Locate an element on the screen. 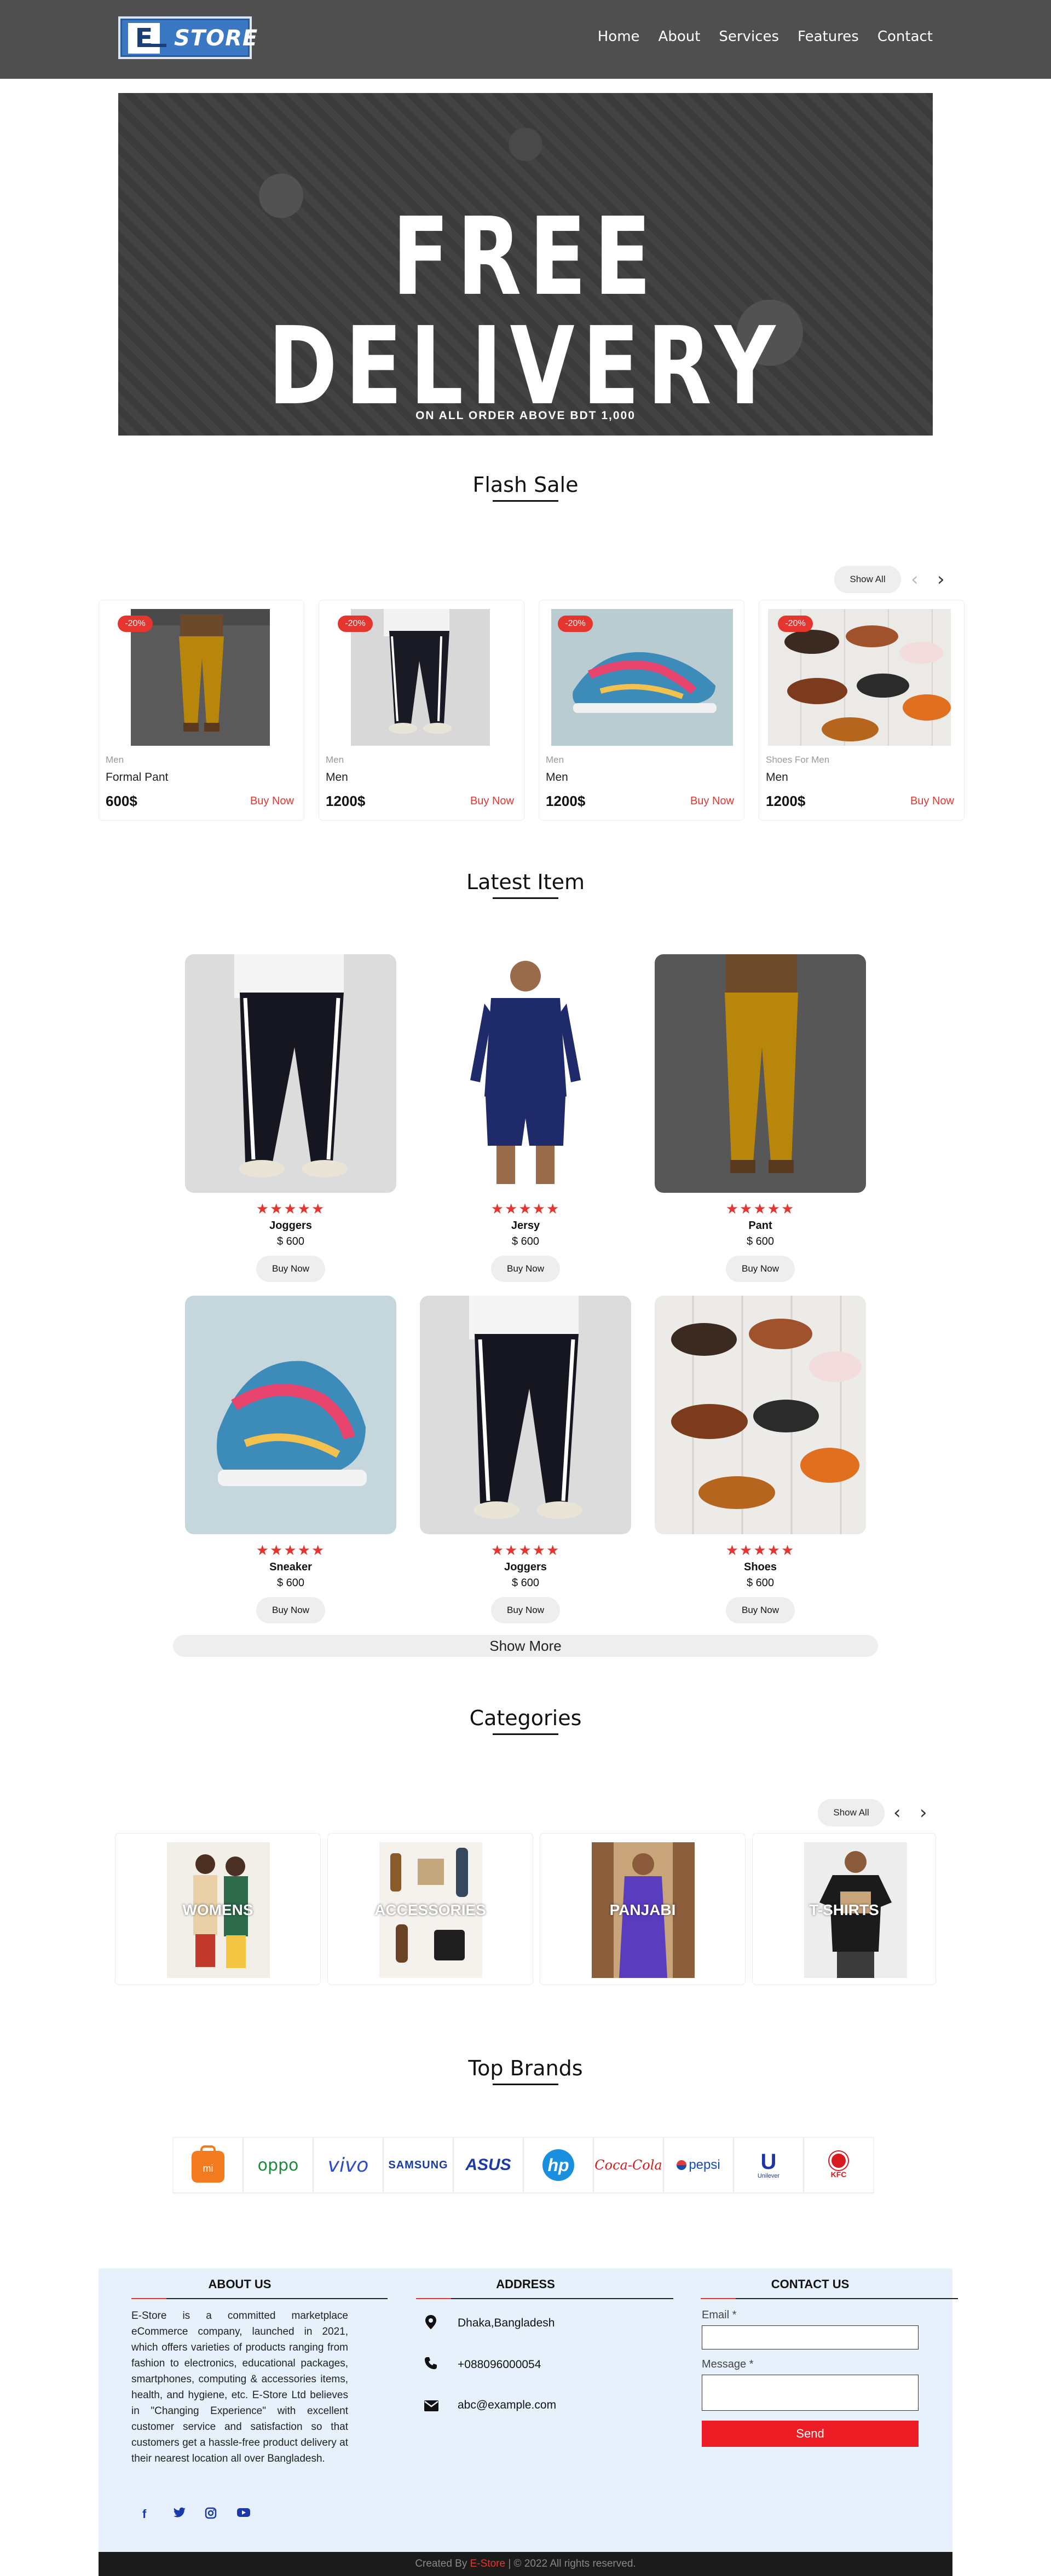 The image size is (1051, 2576). instagram-icon is located at coordinates (211, 2514).